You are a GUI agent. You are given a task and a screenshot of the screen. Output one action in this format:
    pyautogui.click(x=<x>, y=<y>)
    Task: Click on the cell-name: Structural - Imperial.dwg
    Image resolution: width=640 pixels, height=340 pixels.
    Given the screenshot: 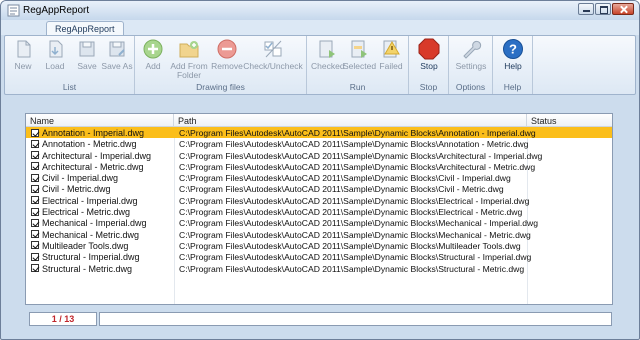 What is the action you would take?
    pyautogui.click(x=91, y=257)
    